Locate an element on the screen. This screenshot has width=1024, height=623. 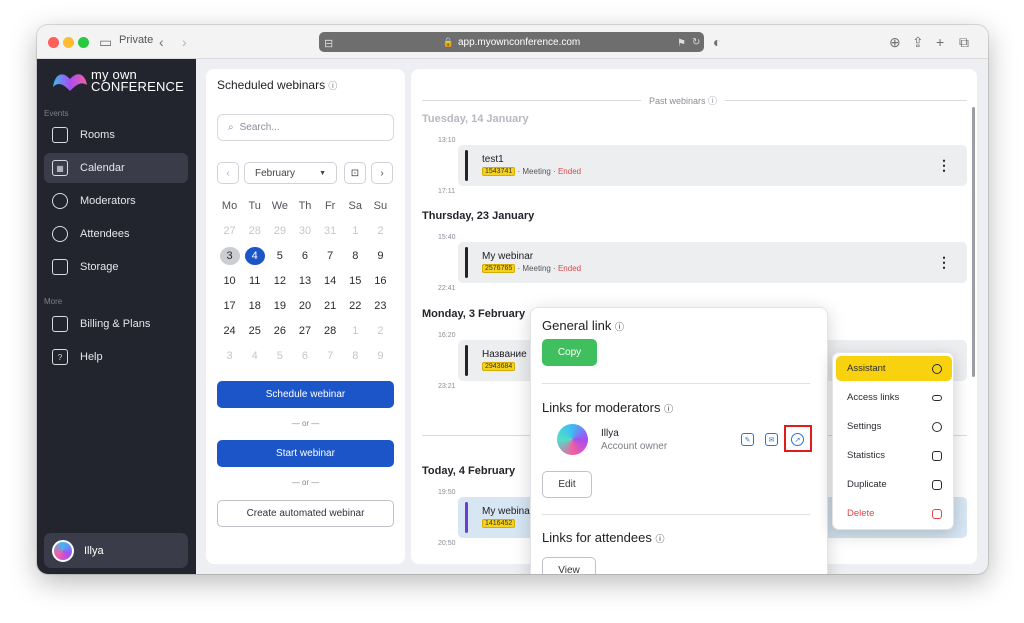
calendar-day: 10 is located at coordinates (229, 281).